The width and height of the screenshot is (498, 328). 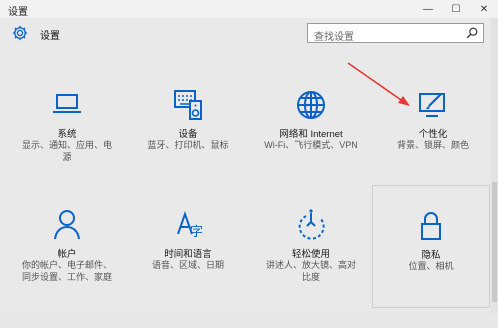 What do you see at coordinates (67, 103) in the screenshot?
I see `laptop-icon` at bounding box center [67, 103].